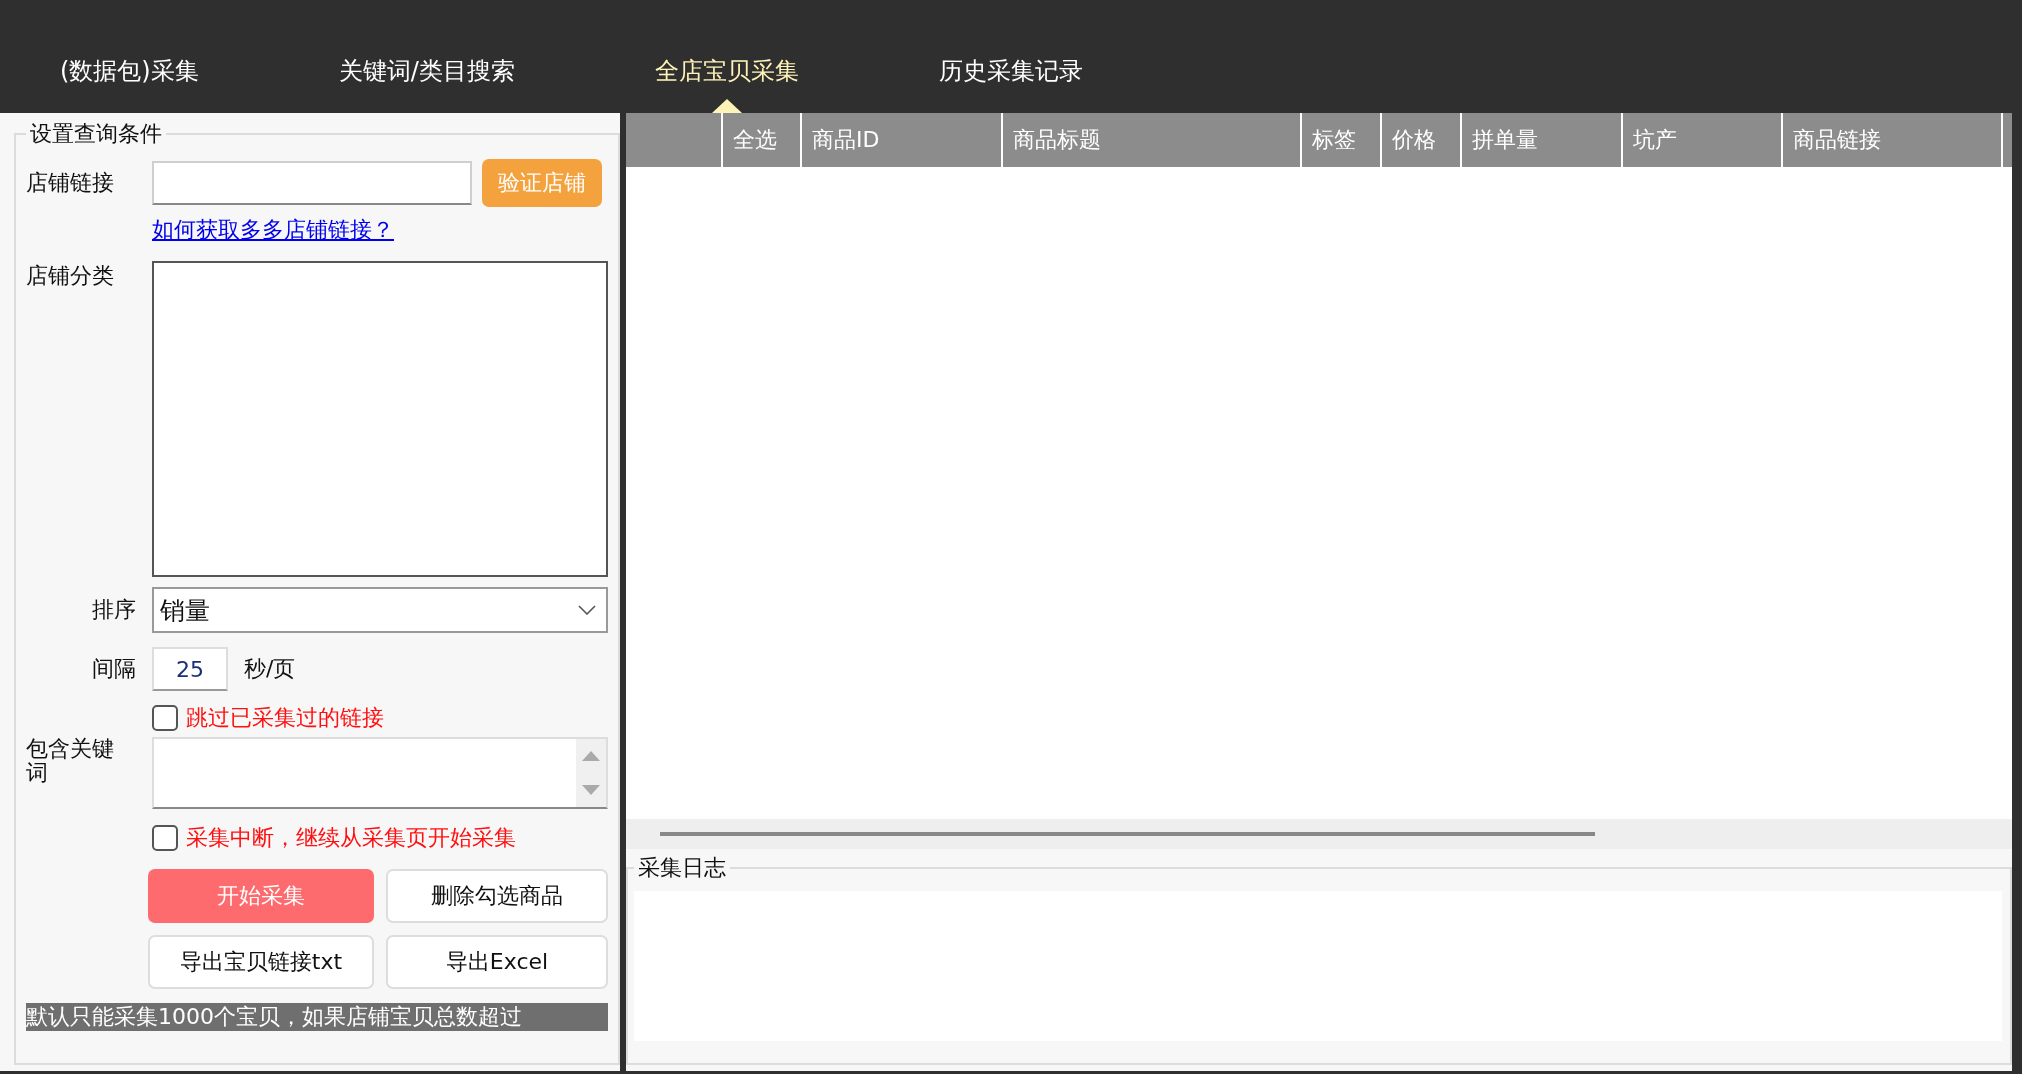  Describe the element at coordinates (351, 838) in the screenshot. I see `checkbox-label: 采集中断，继续从采集页开始采集` at that location.